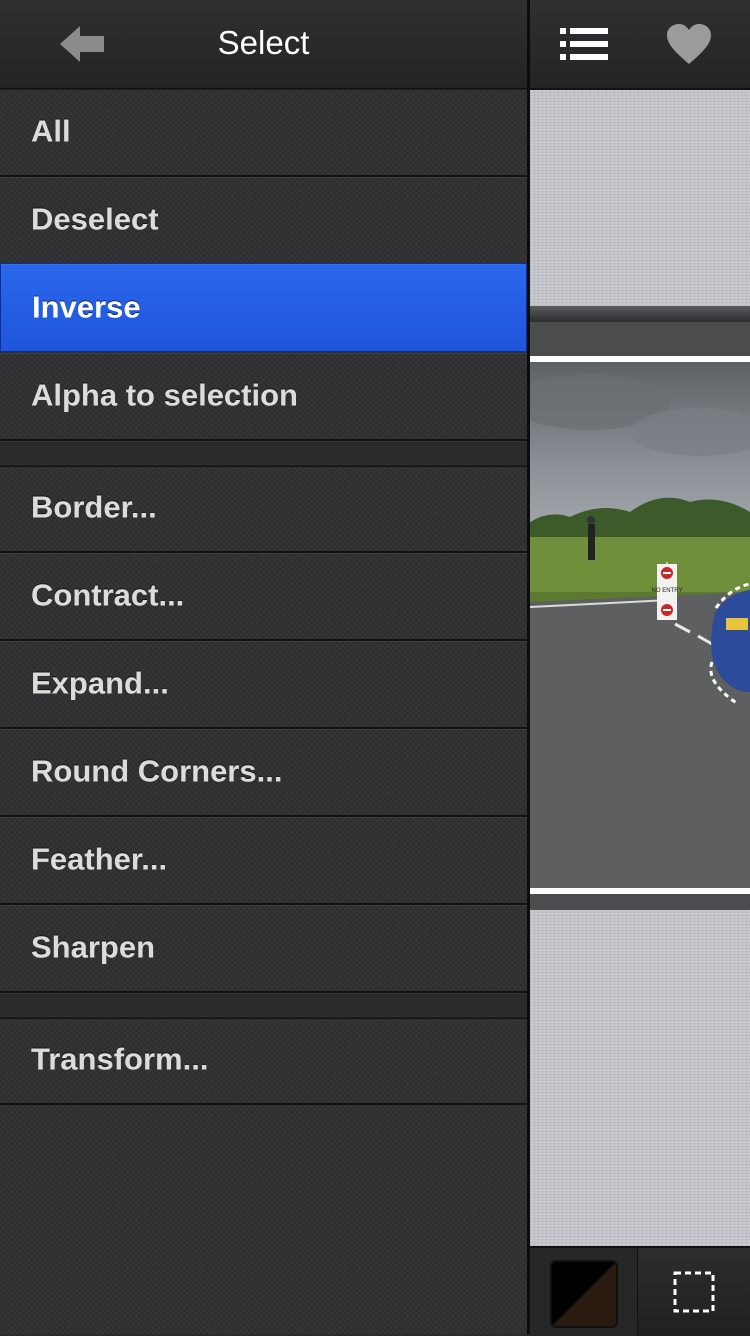  I want to click on menu-item-label: Alpha to selection, so click(164, 395).